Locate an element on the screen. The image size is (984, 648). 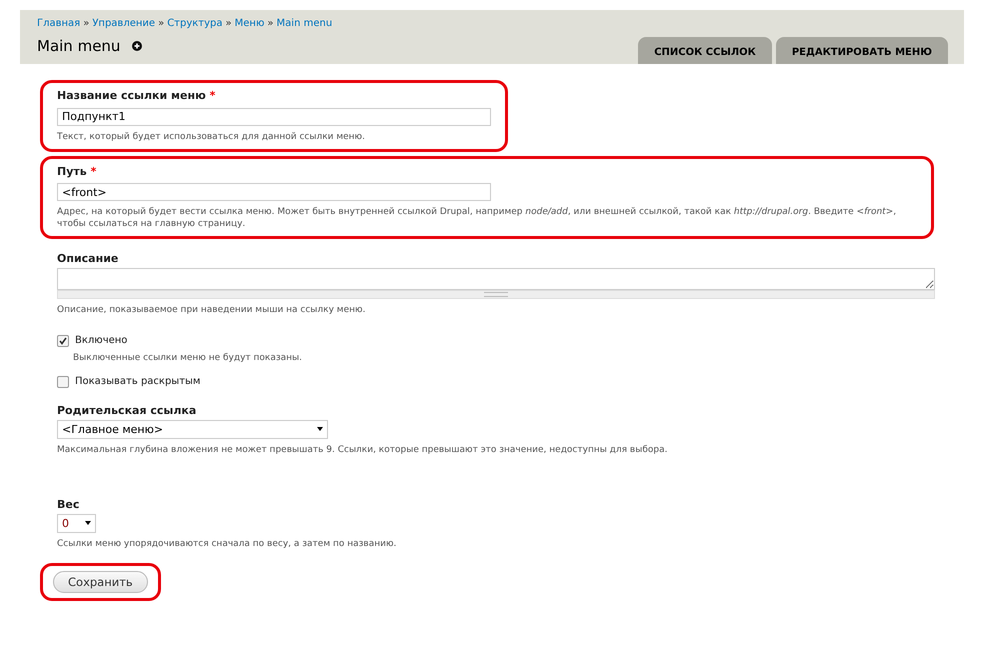
field-label: Описание is located at coordinates (88, 259).